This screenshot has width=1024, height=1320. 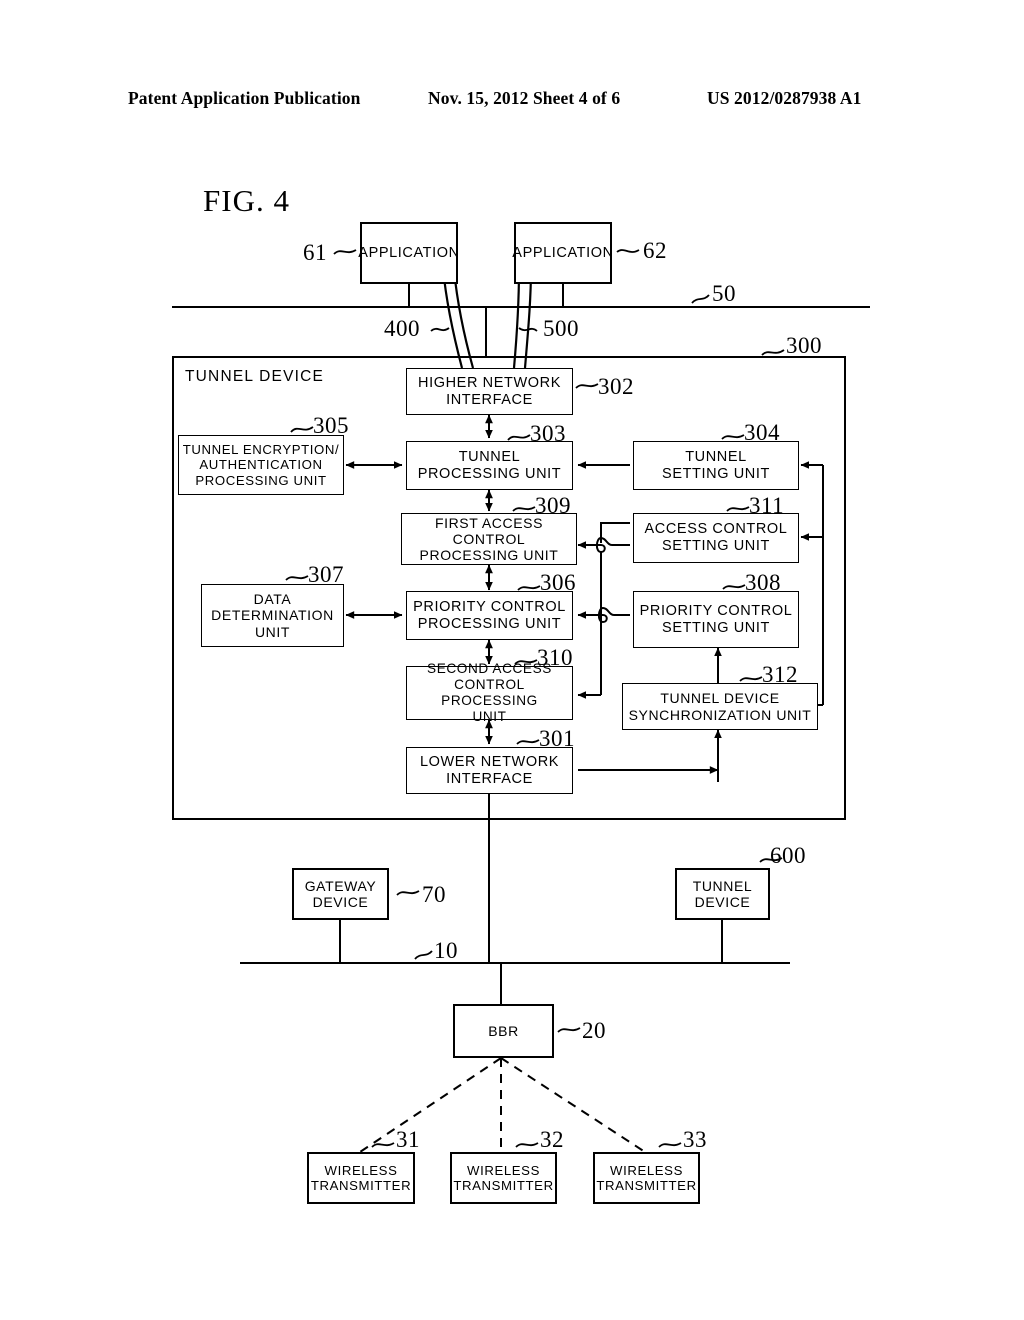 What do you see at coordinates (558, 582) in the screenshot?
I see `ref-306: 306` at bounding box center [558, 582].